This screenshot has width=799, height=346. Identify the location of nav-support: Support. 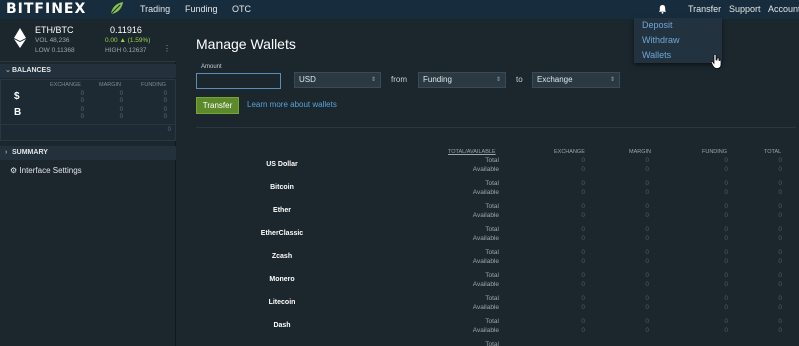
(745, 9).